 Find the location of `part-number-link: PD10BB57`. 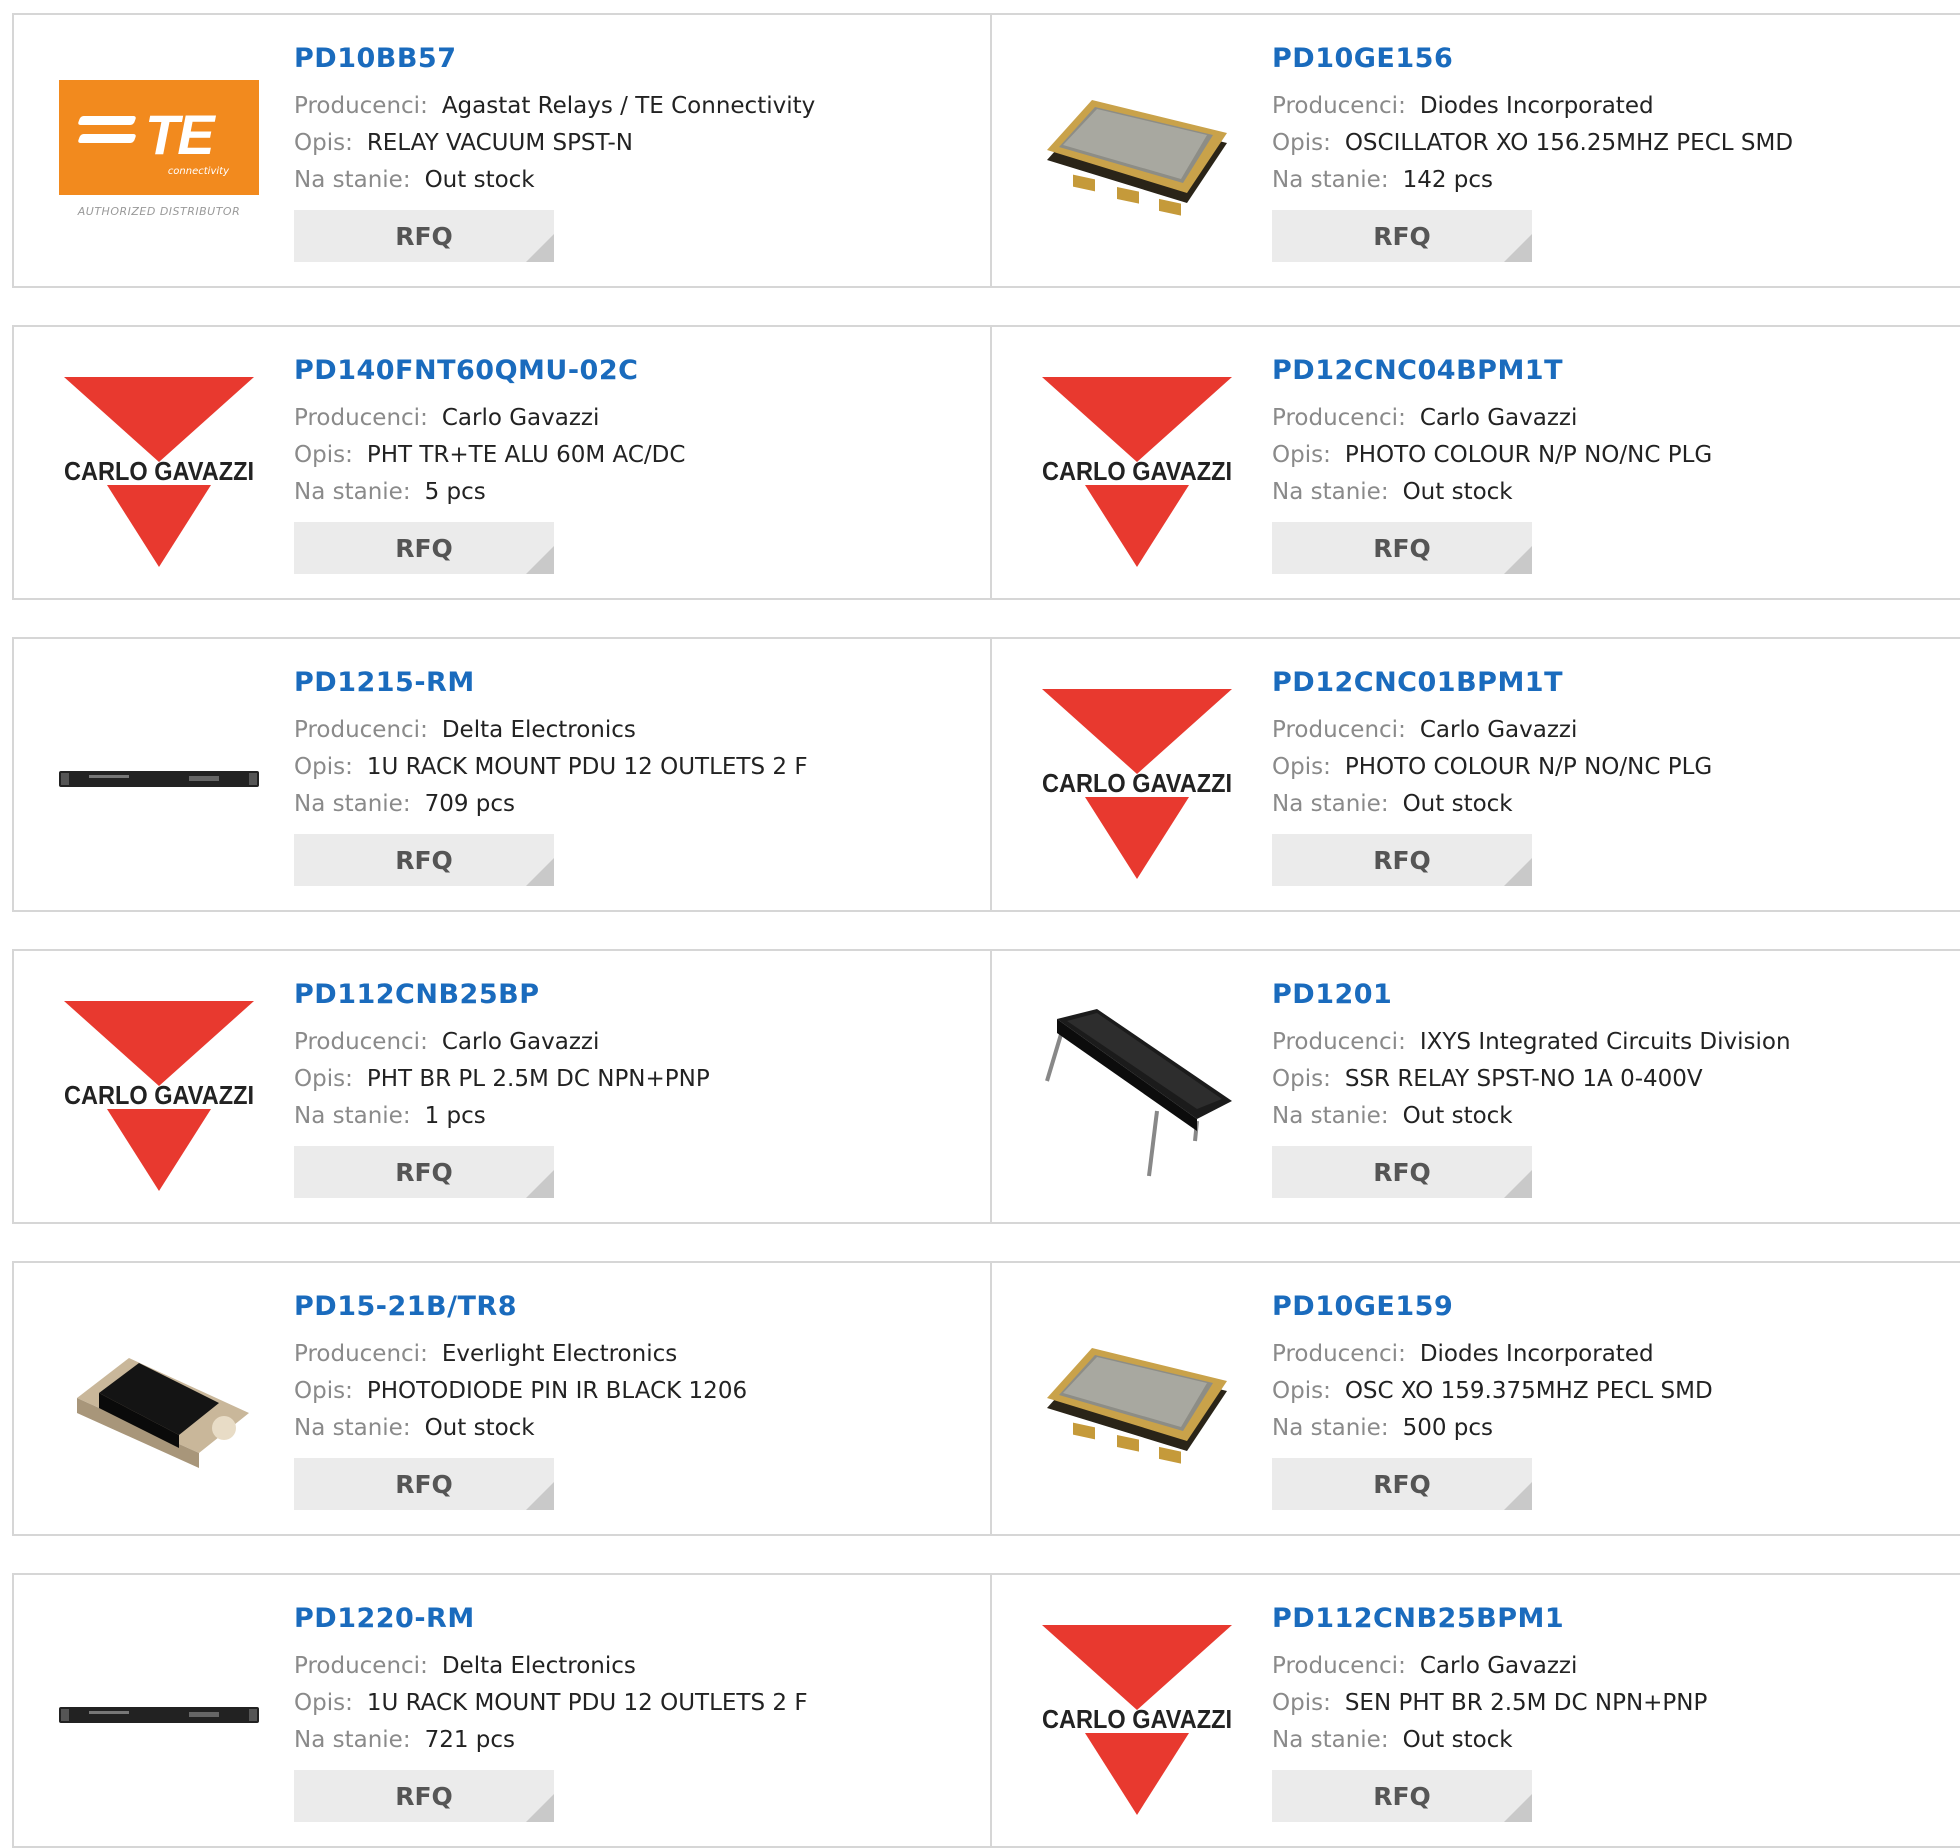

part-number-link: PD10BB57 is located at coordinates (637, 59).